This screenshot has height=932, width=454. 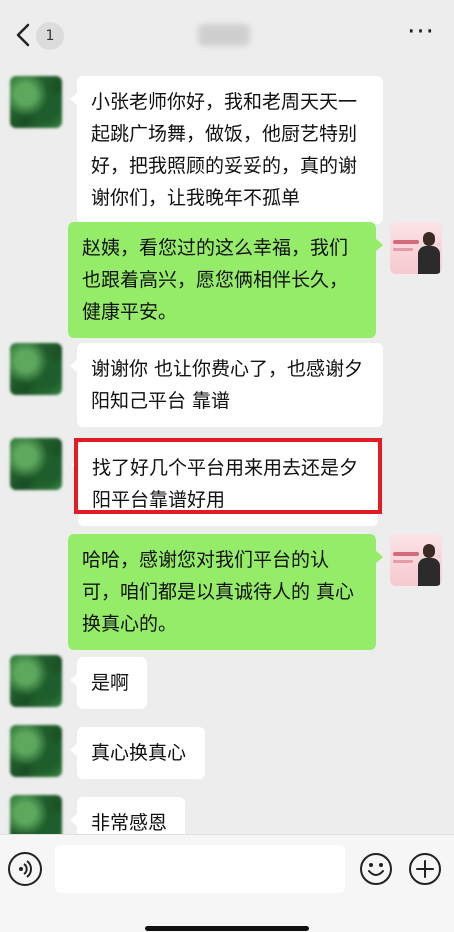 I want to click on message-bubble-outgoing: 哈哈，感谢您对我们平台的认可，咱们都是以真诚待人的 真心换真心的。, so click(x=225, y=592).